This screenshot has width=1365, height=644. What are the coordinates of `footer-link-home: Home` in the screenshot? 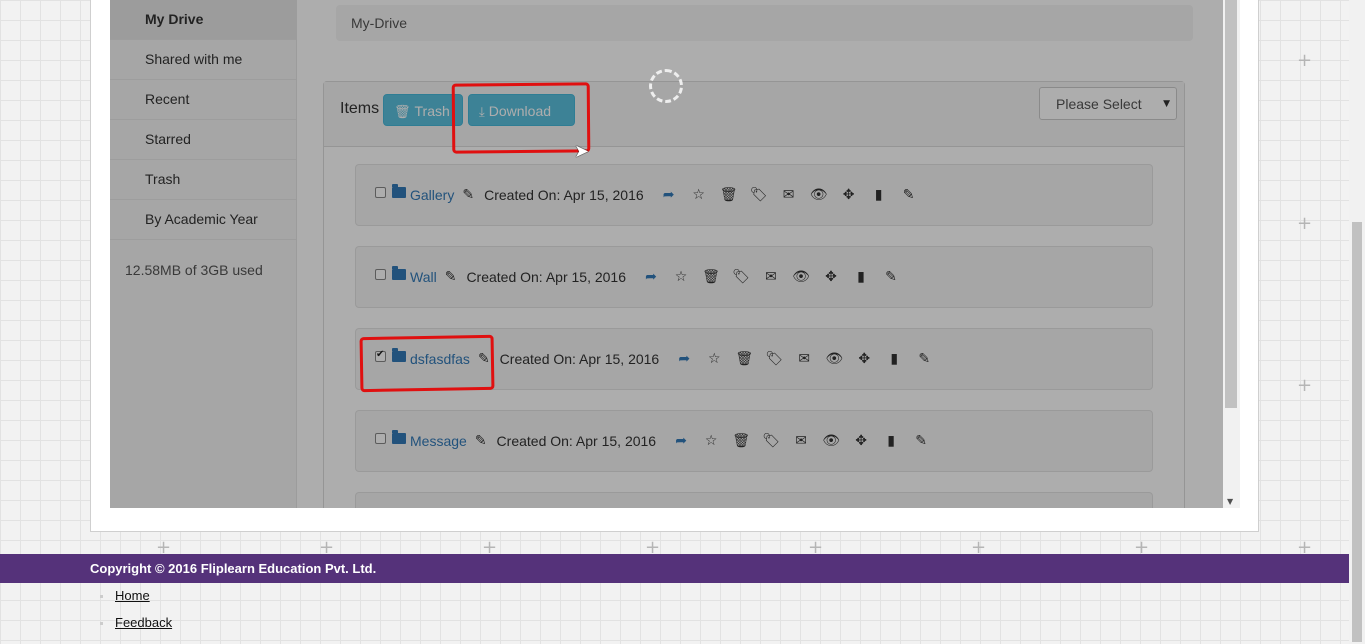 It's located at (132, 595).